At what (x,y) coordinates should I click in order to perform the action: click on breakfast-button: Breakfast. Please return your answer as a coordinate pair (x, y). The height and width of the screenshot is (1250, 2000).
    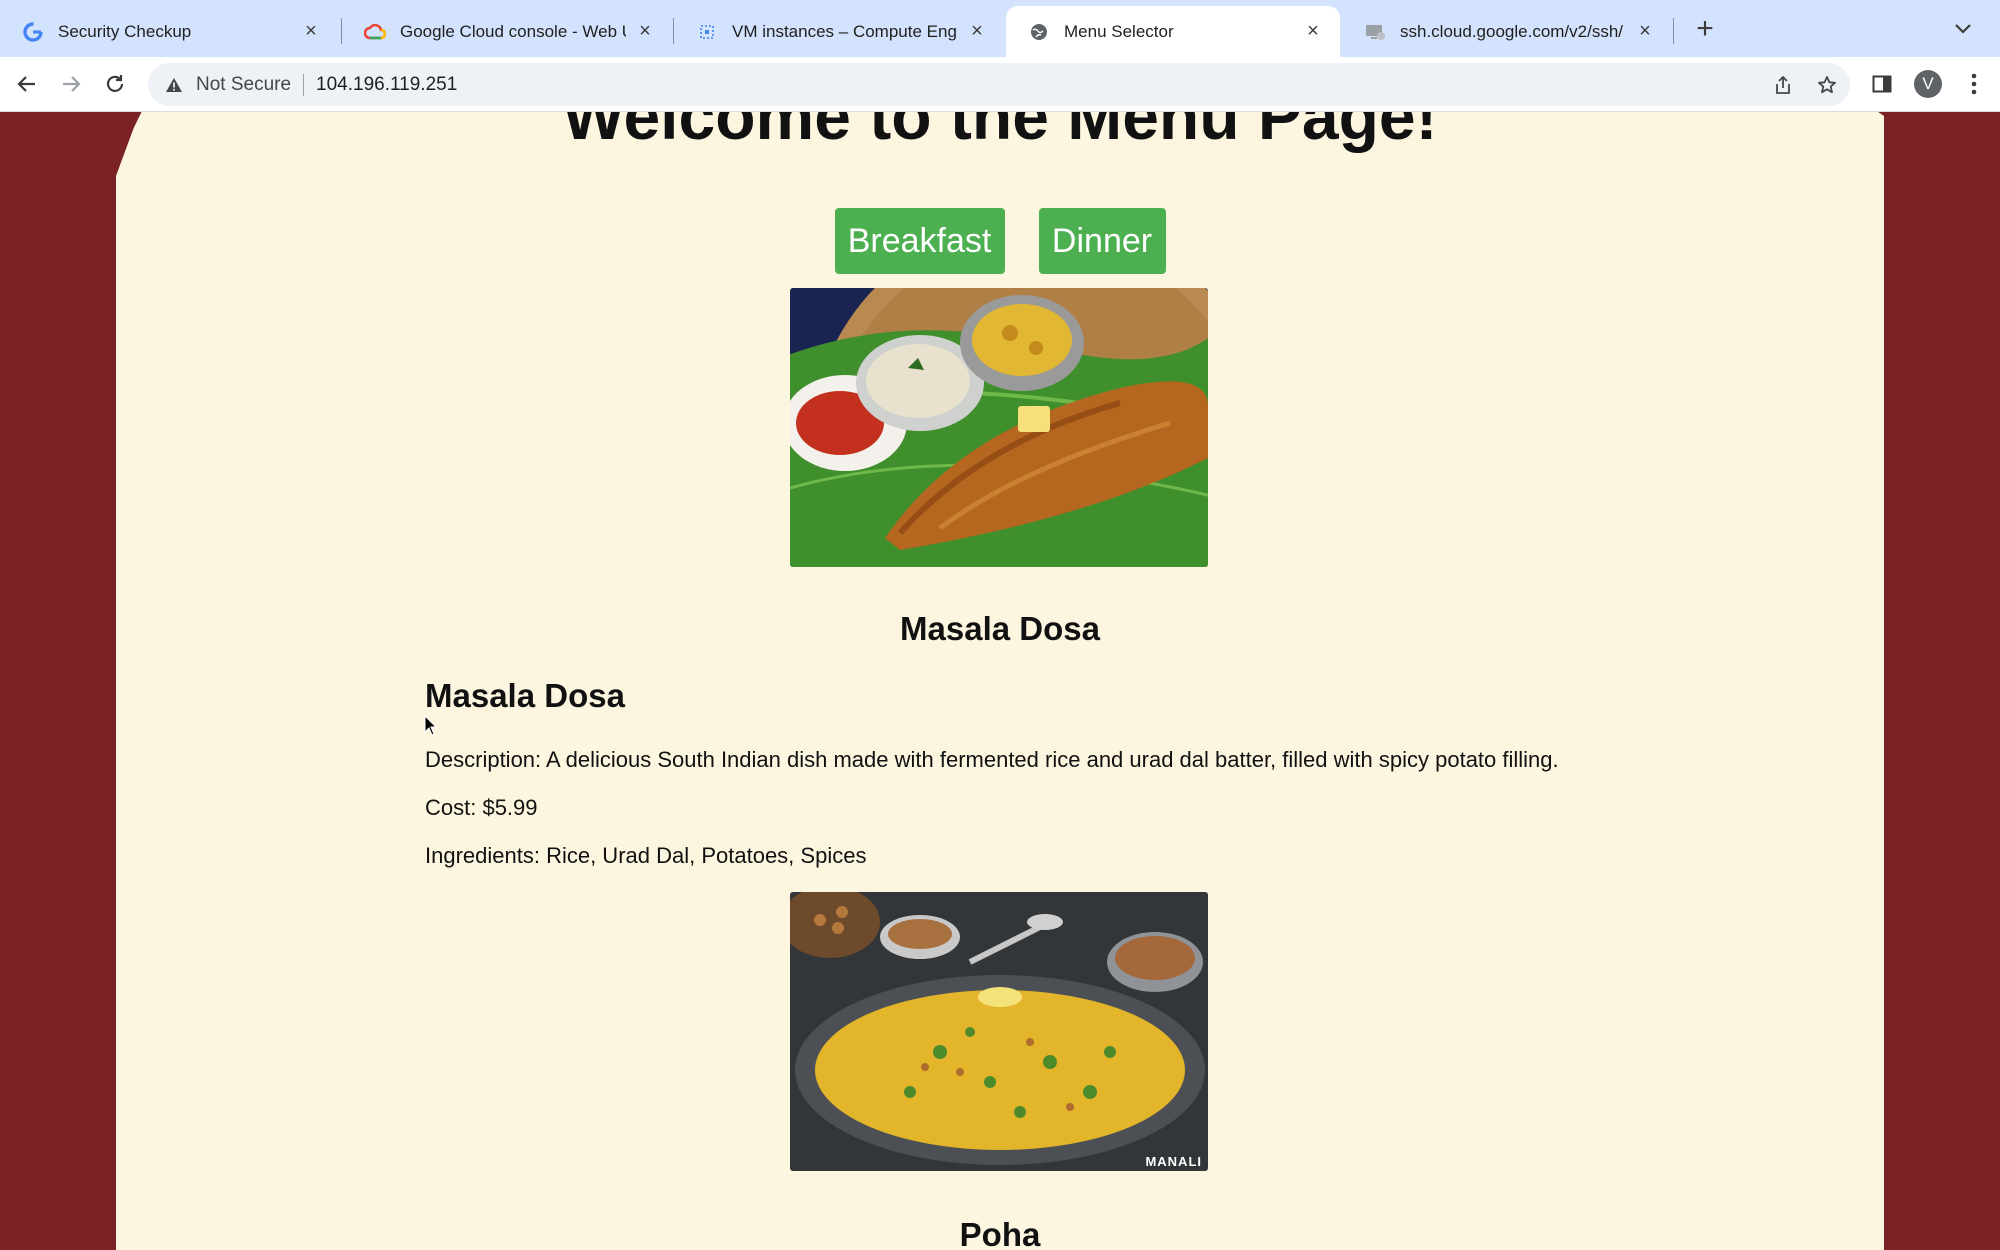
    Looking at the image, I should click on (919, 241).